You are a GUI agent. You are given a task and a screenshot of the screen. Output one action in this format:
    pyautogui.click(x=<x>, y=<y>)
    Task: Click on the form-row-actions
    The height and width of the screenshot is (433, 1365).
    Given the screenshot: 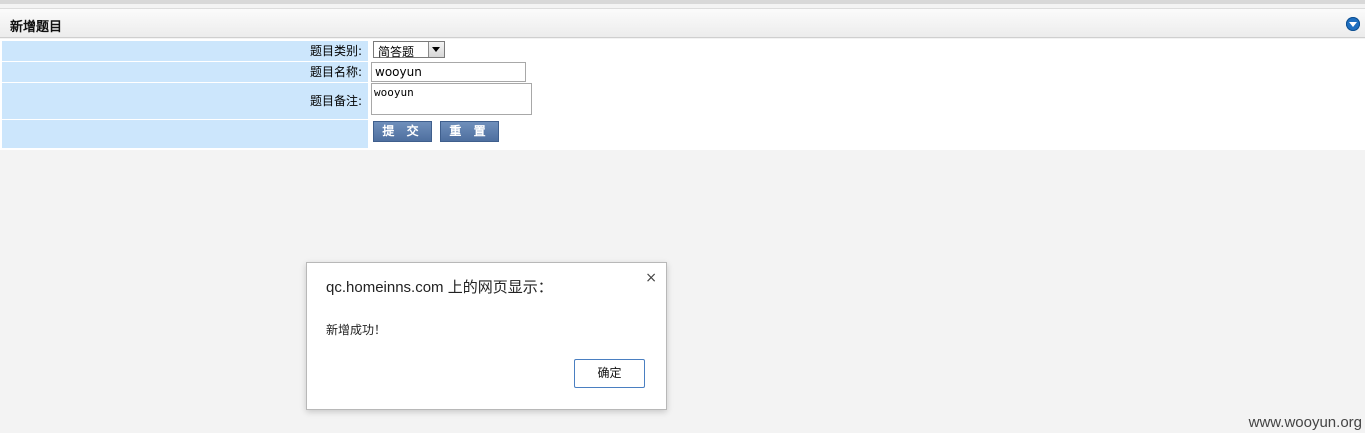 What is the action you would take?
    pyautogui.click(x=683, y=134)
    